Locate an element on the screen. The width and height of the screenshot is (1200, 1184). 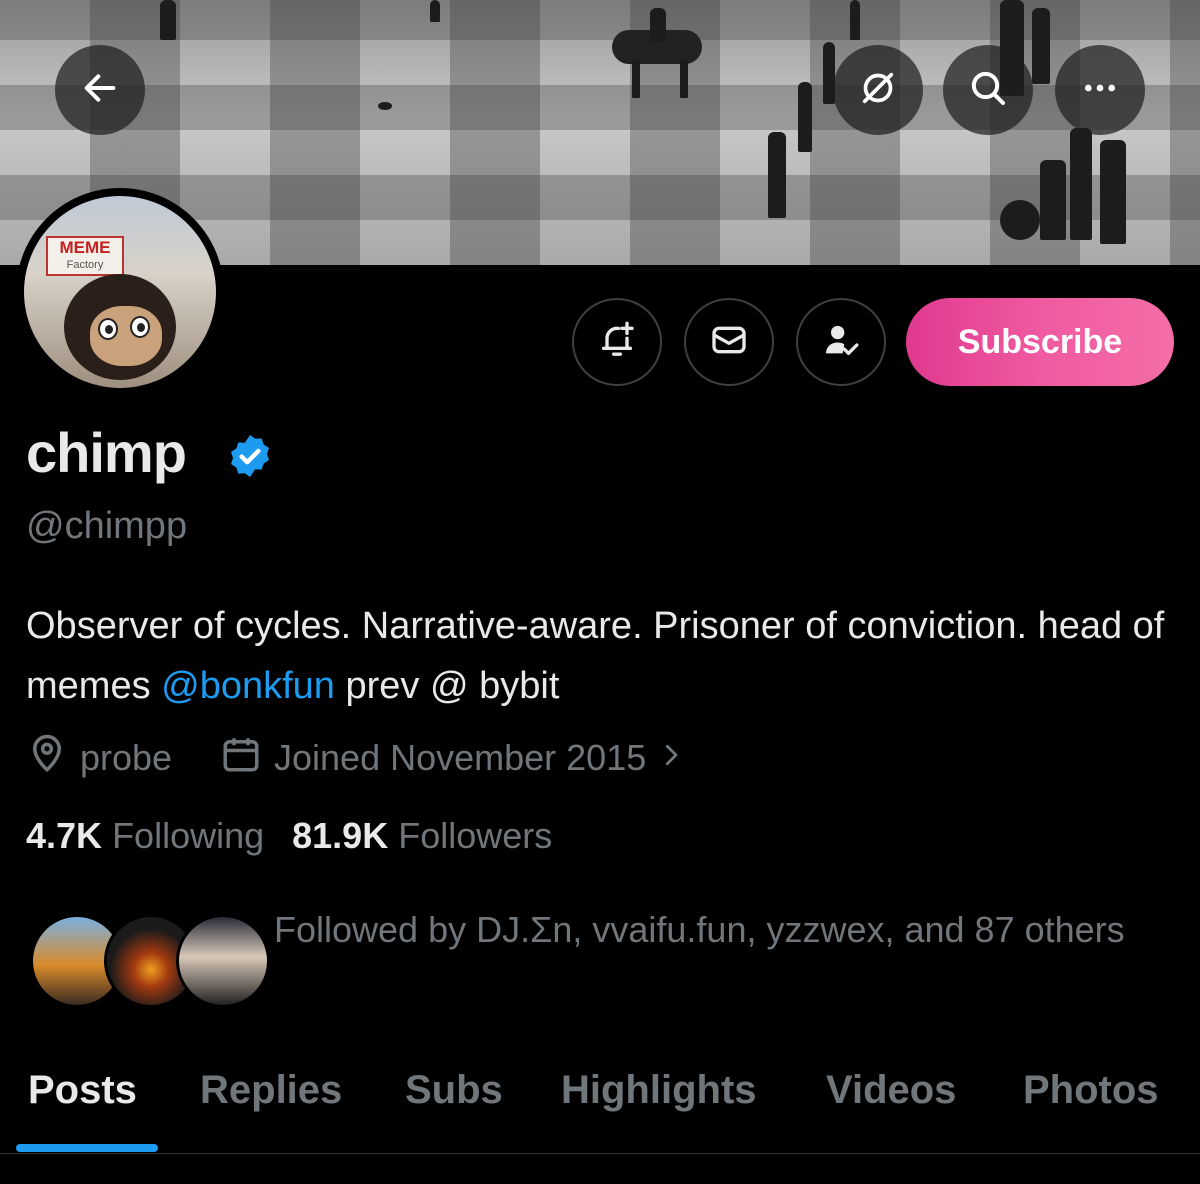
back-button is located at coordinates (100, 90).